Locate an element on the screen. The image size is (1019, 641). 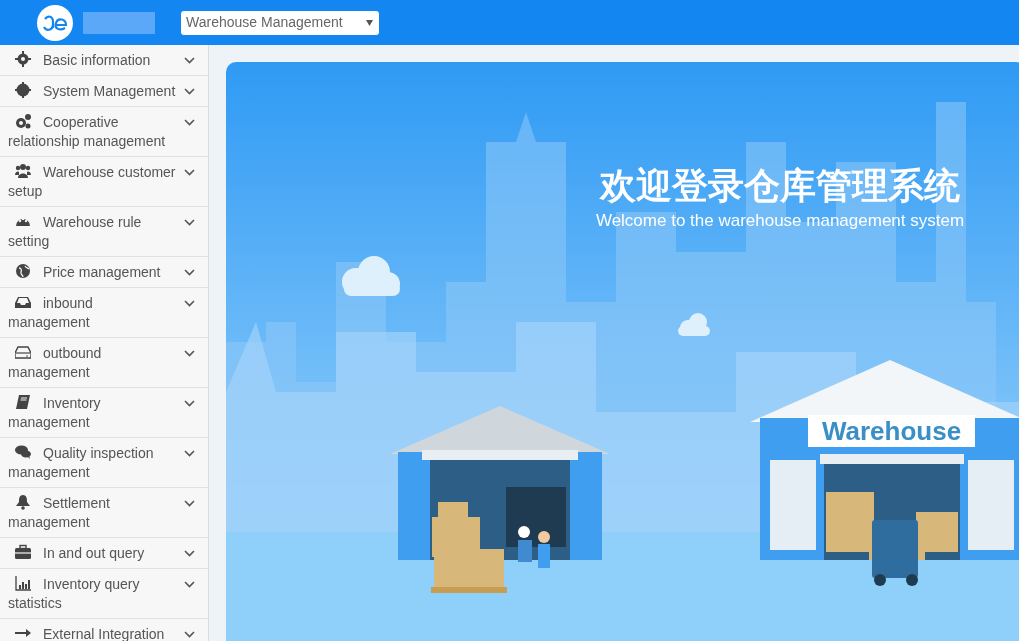
hard-drive-icon is located at coordinates (23, 352).